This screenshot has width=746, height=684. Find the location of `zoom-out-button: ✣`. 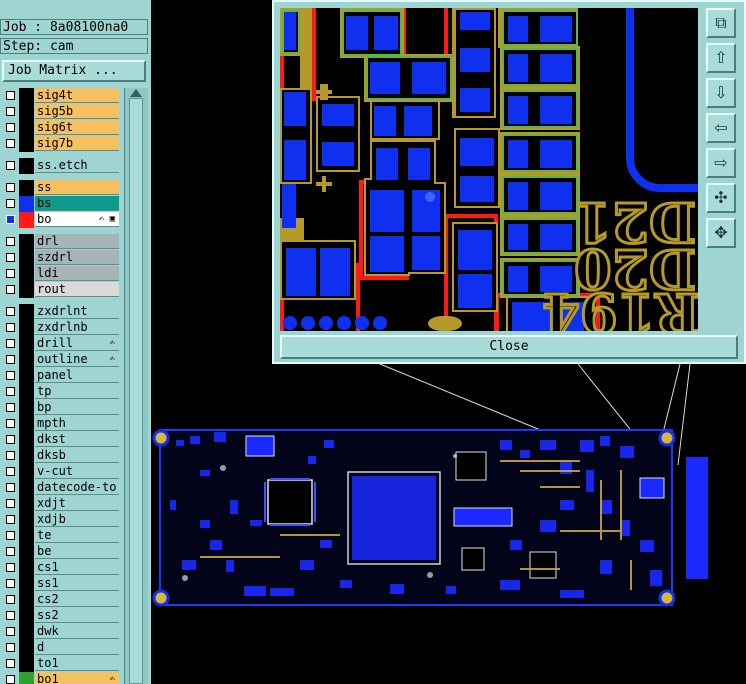

zoom-out-button: ✣ is located at coordinates (721, 198).